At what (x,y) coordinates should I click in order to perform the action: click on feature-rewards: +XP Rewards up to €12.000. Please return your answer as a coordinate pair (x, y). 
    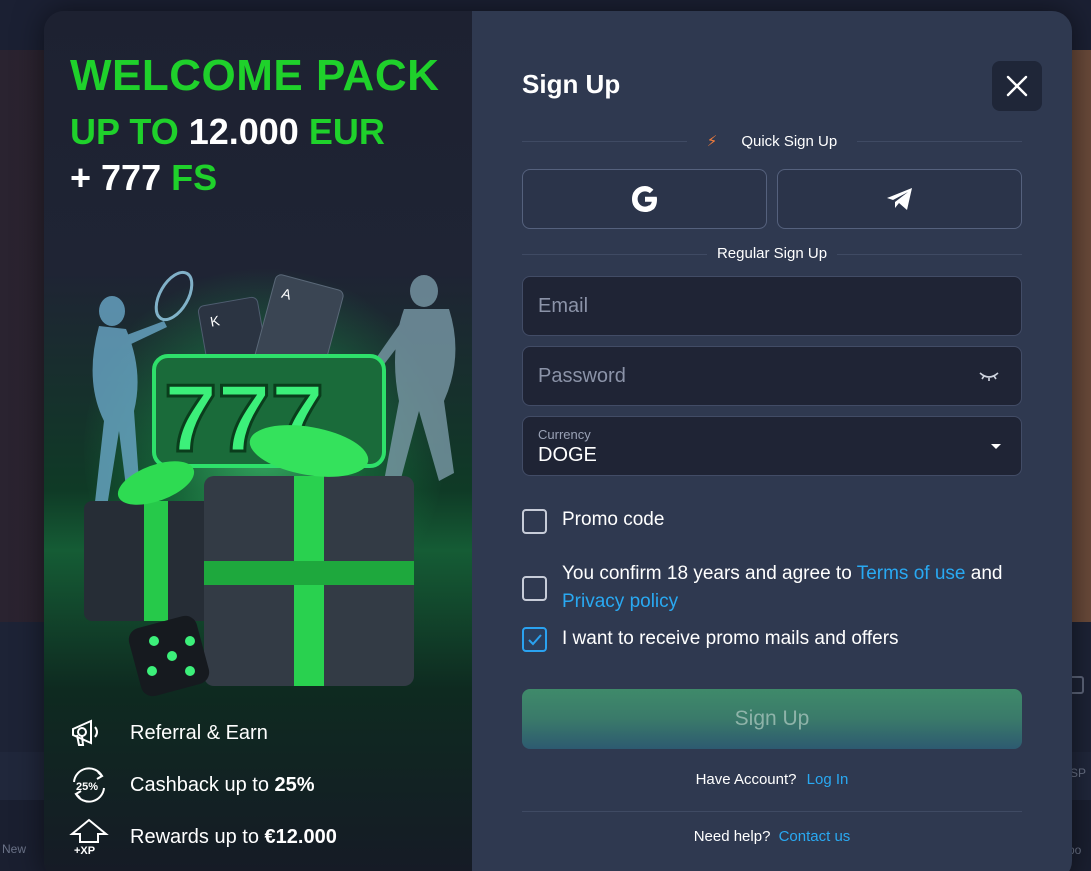
    Looking at the image, I should click on (202, 837).